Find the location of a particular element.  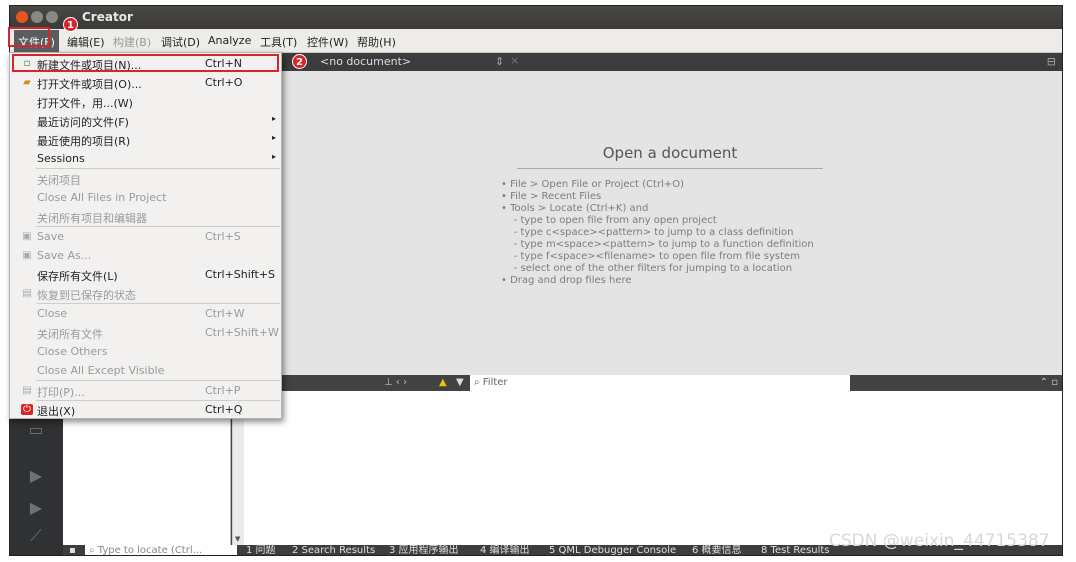

monitor-icon: ▭ is located at coordinates (36, 430).